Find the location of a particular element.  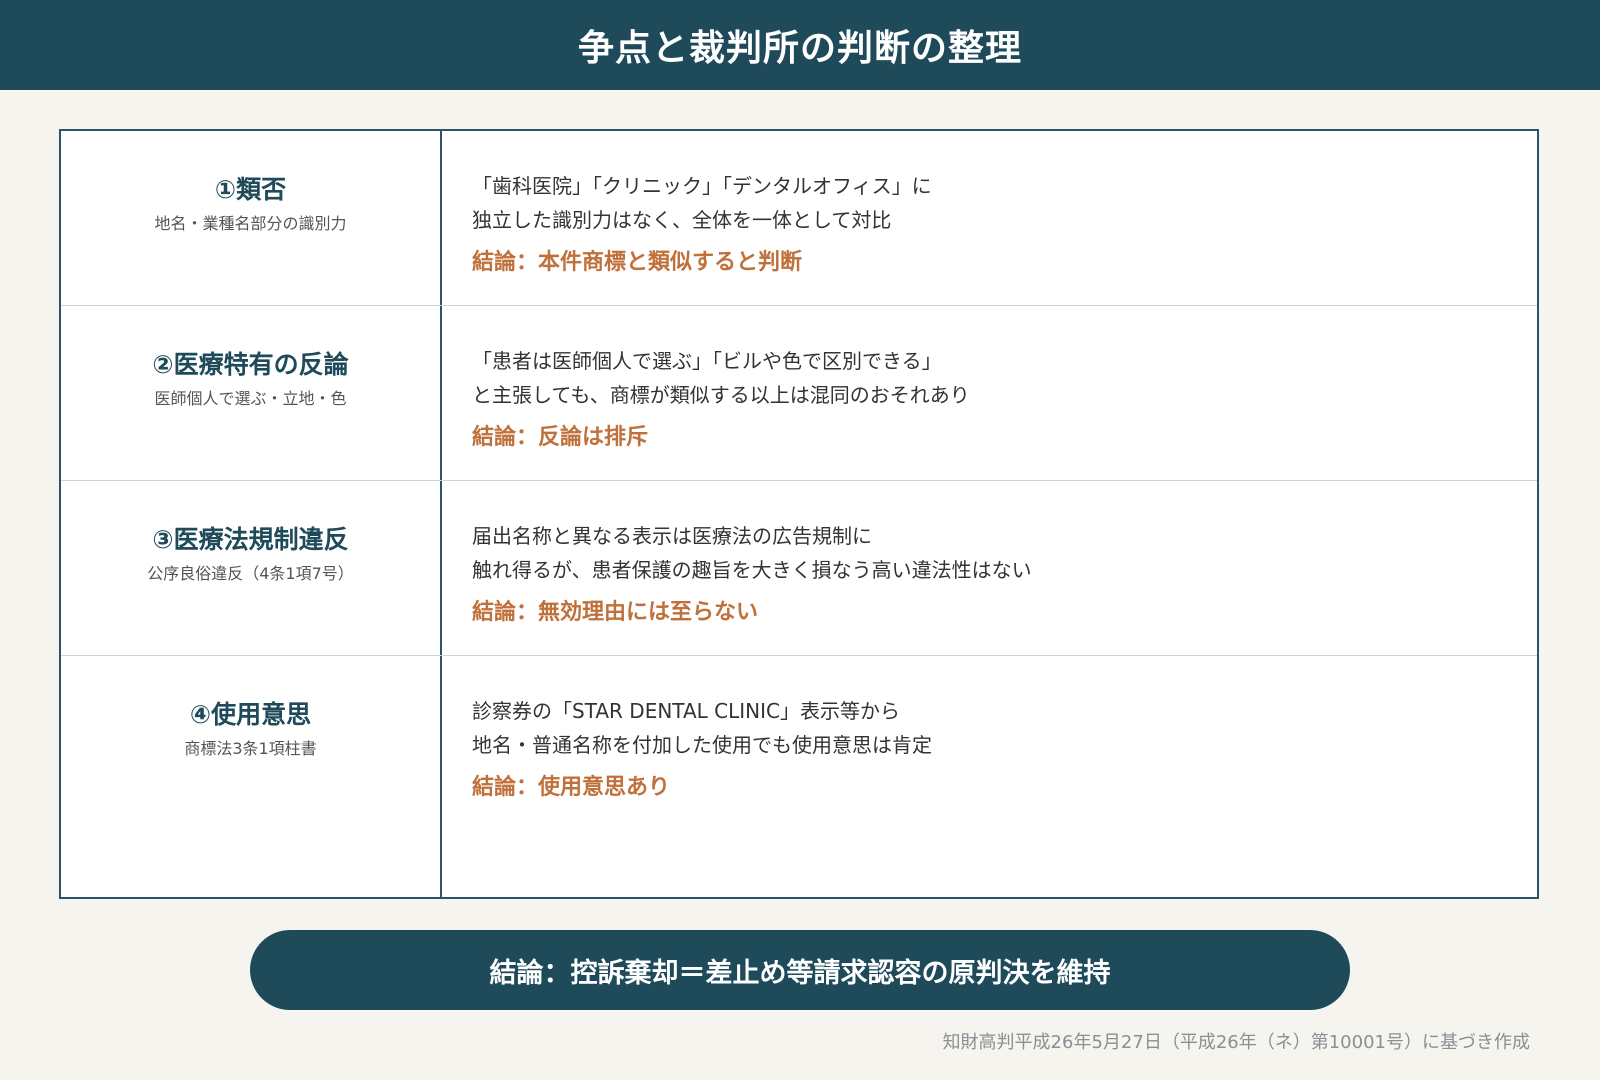

judgment-text-line: 触れ得るが、患者保護の趣旨を大きく損なう高い違法性はない is located at coordinates (752, 570).